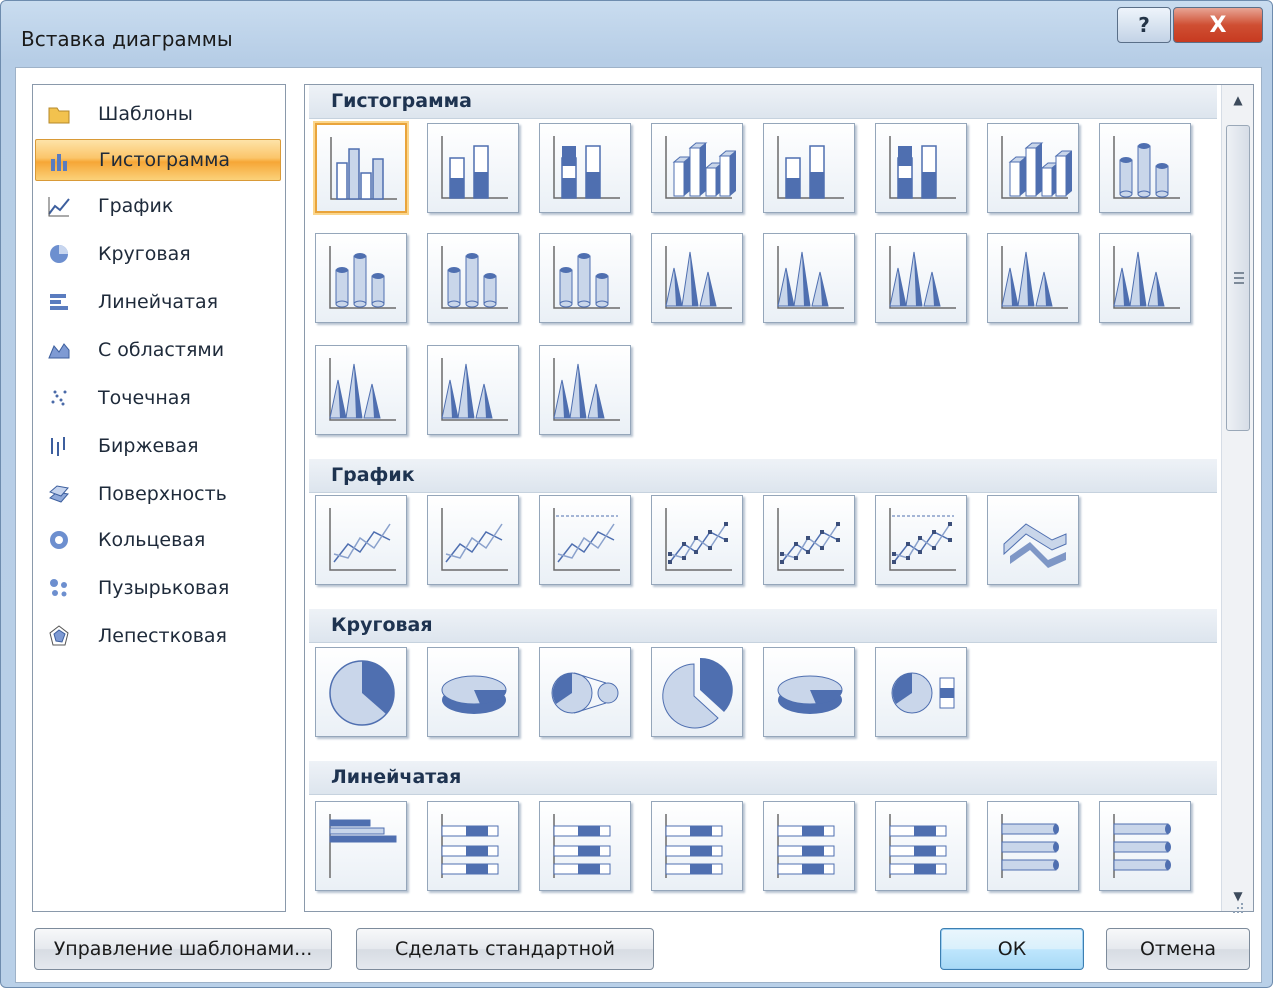  I want to click on section-title: Линейчатая, so click(396, 777).